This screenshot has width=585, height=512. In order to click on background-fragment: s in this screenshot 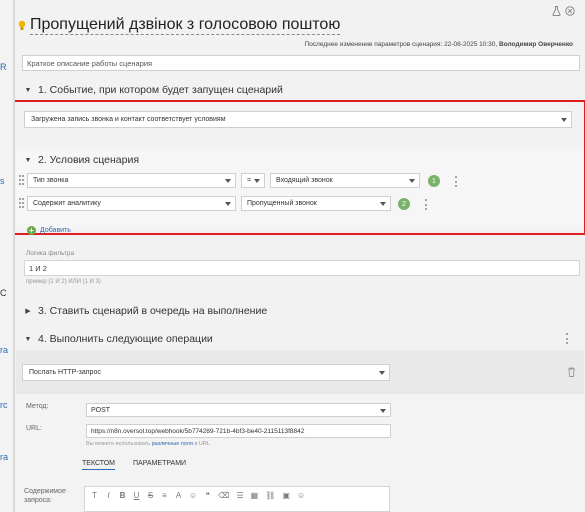, I will do `click(2, 181)`.